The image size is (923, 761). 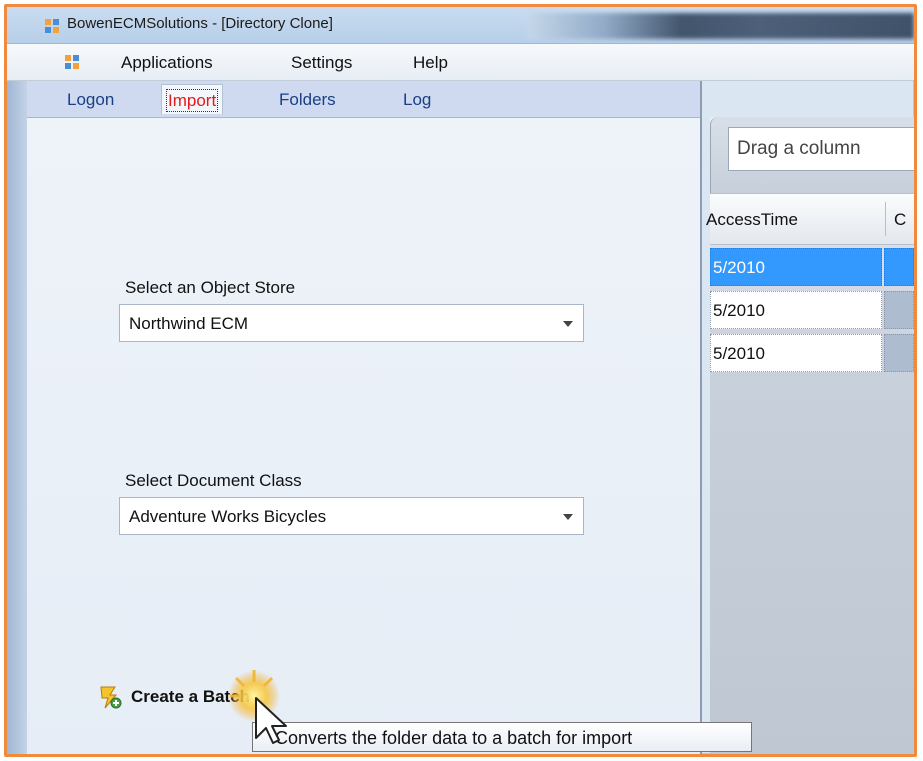 I want to click on column-header-accesstime: AccessTime, so click(x=752, y=220).